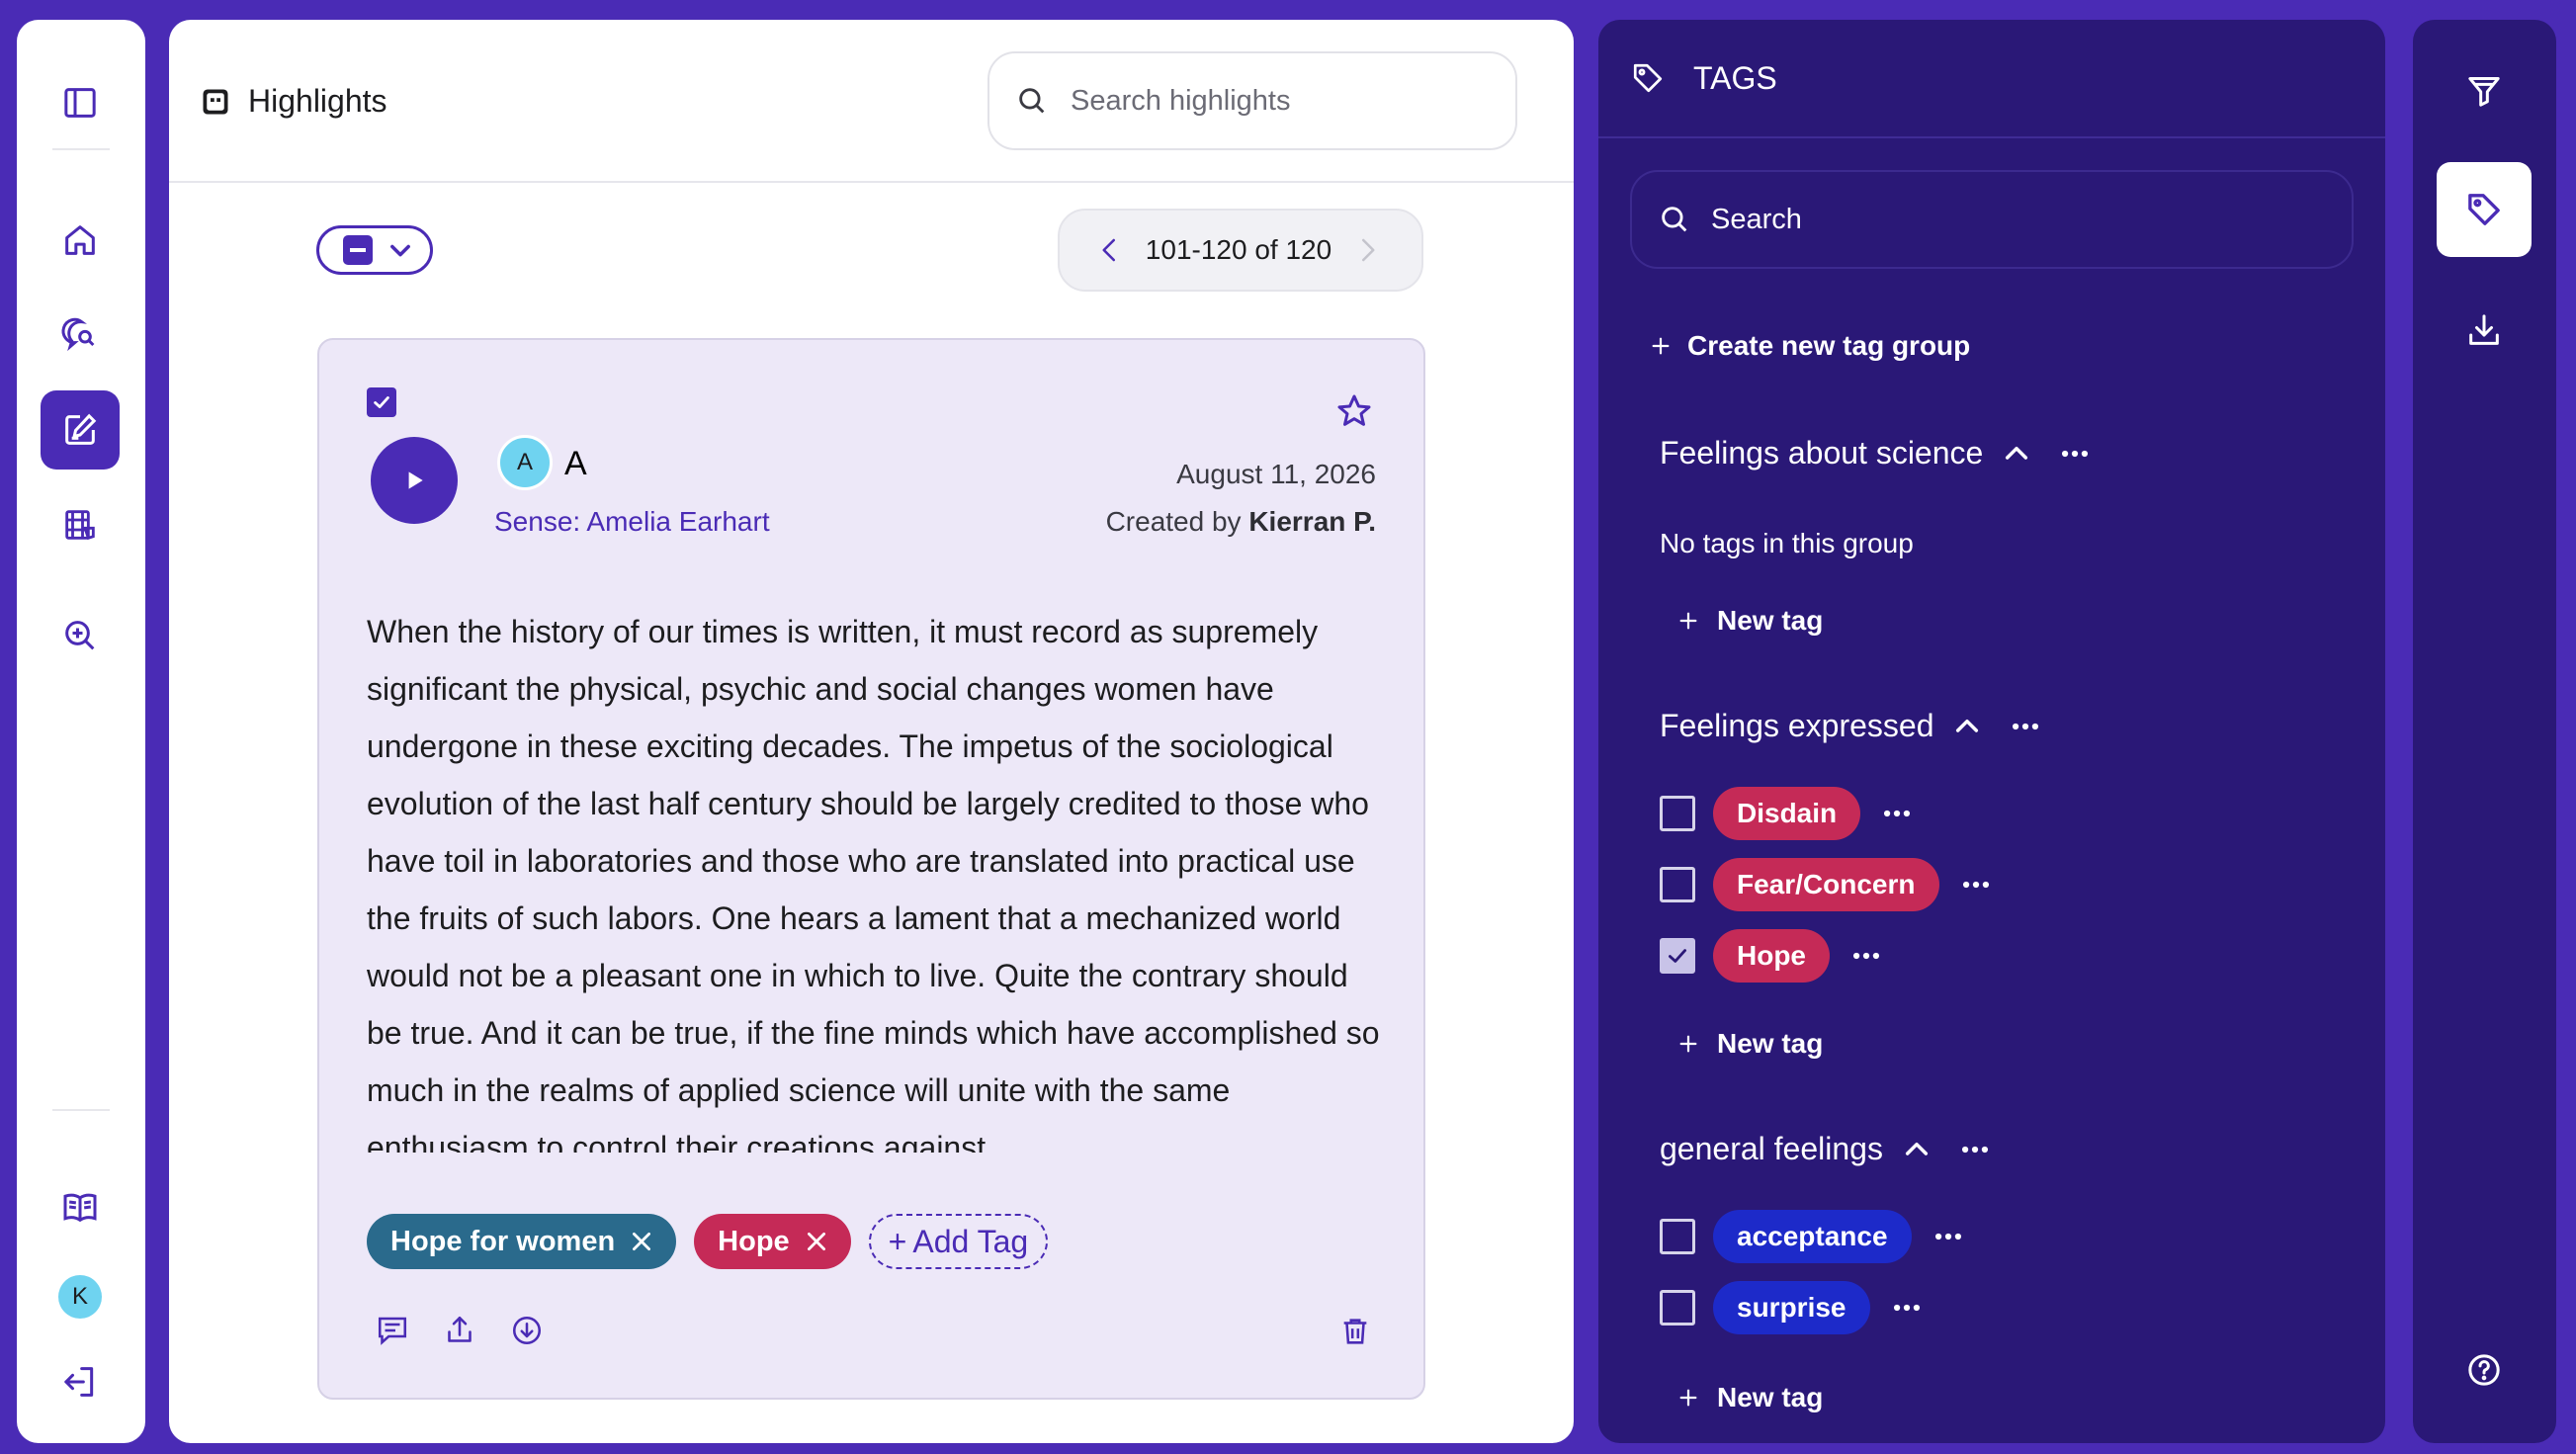 This screenshot has width=2576, height=1454. I want to click on comment-icon, so click(392, 1330).